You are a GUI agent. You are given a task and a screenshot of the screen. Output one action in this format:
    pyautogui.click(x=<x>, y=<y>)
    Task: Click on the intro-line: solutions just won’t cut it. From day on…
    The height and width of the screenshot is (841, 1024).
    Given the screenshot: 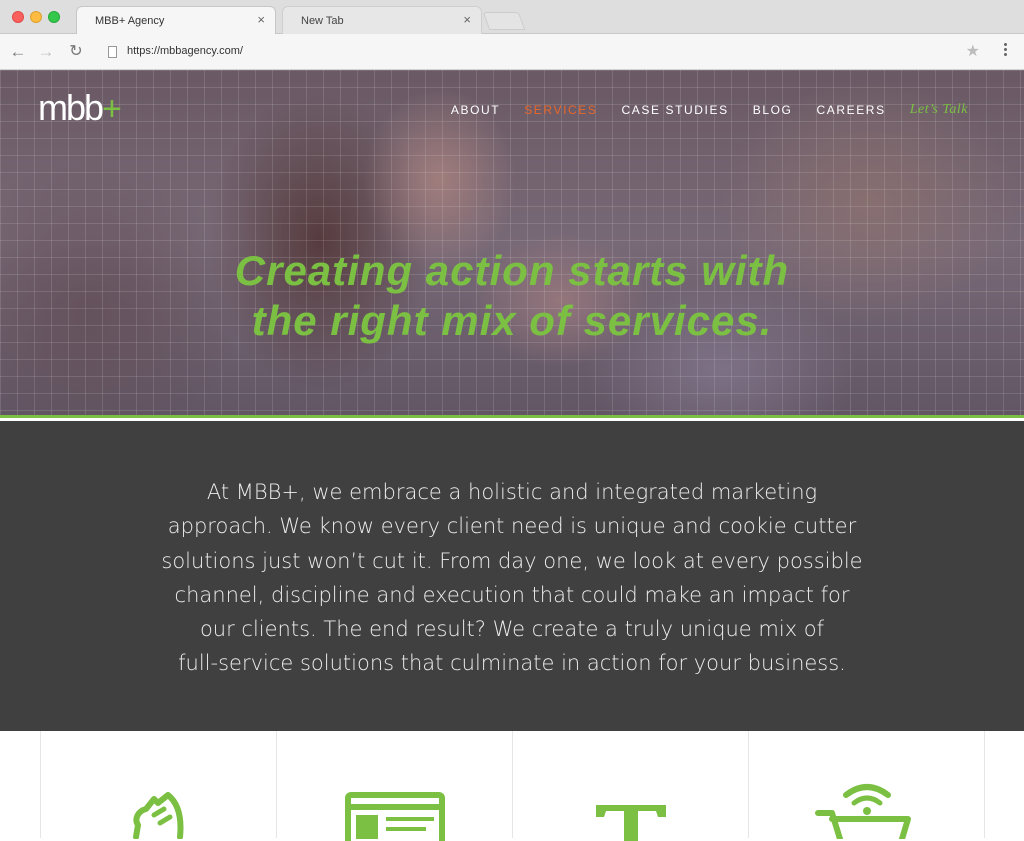 What is the action you would take?
    pyautogui.click(x=512, y=560)
    